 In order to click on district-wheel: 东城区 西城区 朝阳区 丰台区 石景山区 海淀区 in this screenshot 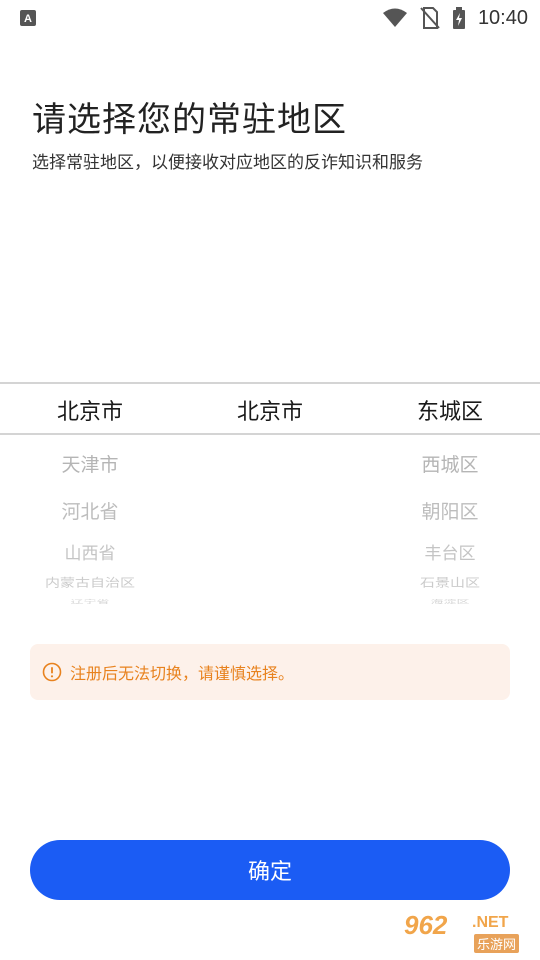, I will do `click(450, 497)`.